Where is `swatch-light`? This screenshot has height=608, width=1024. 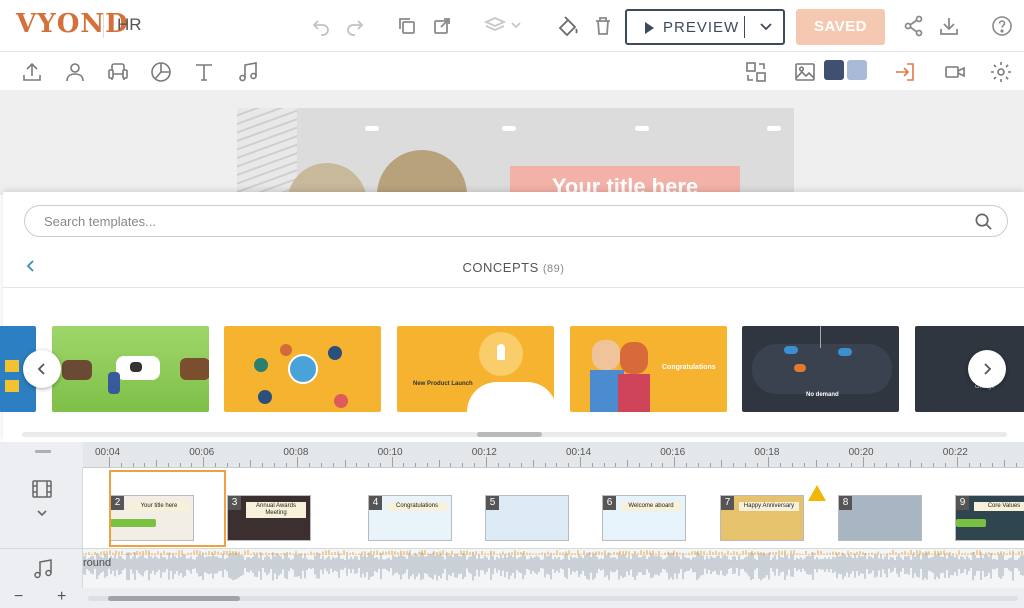
swatch-light is located at coordinates (857, 70).